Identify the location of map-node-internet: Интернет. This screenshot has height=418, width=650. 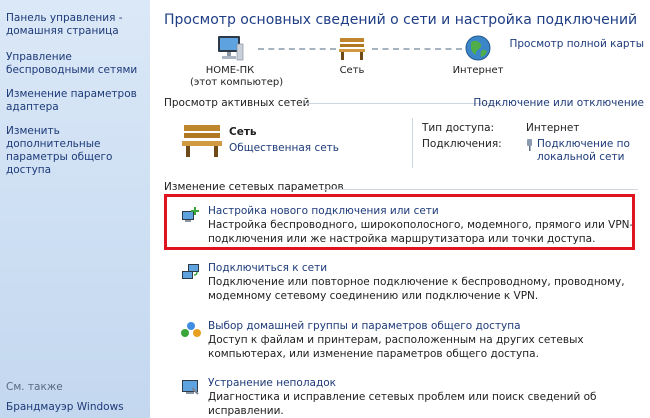
(478, 55).